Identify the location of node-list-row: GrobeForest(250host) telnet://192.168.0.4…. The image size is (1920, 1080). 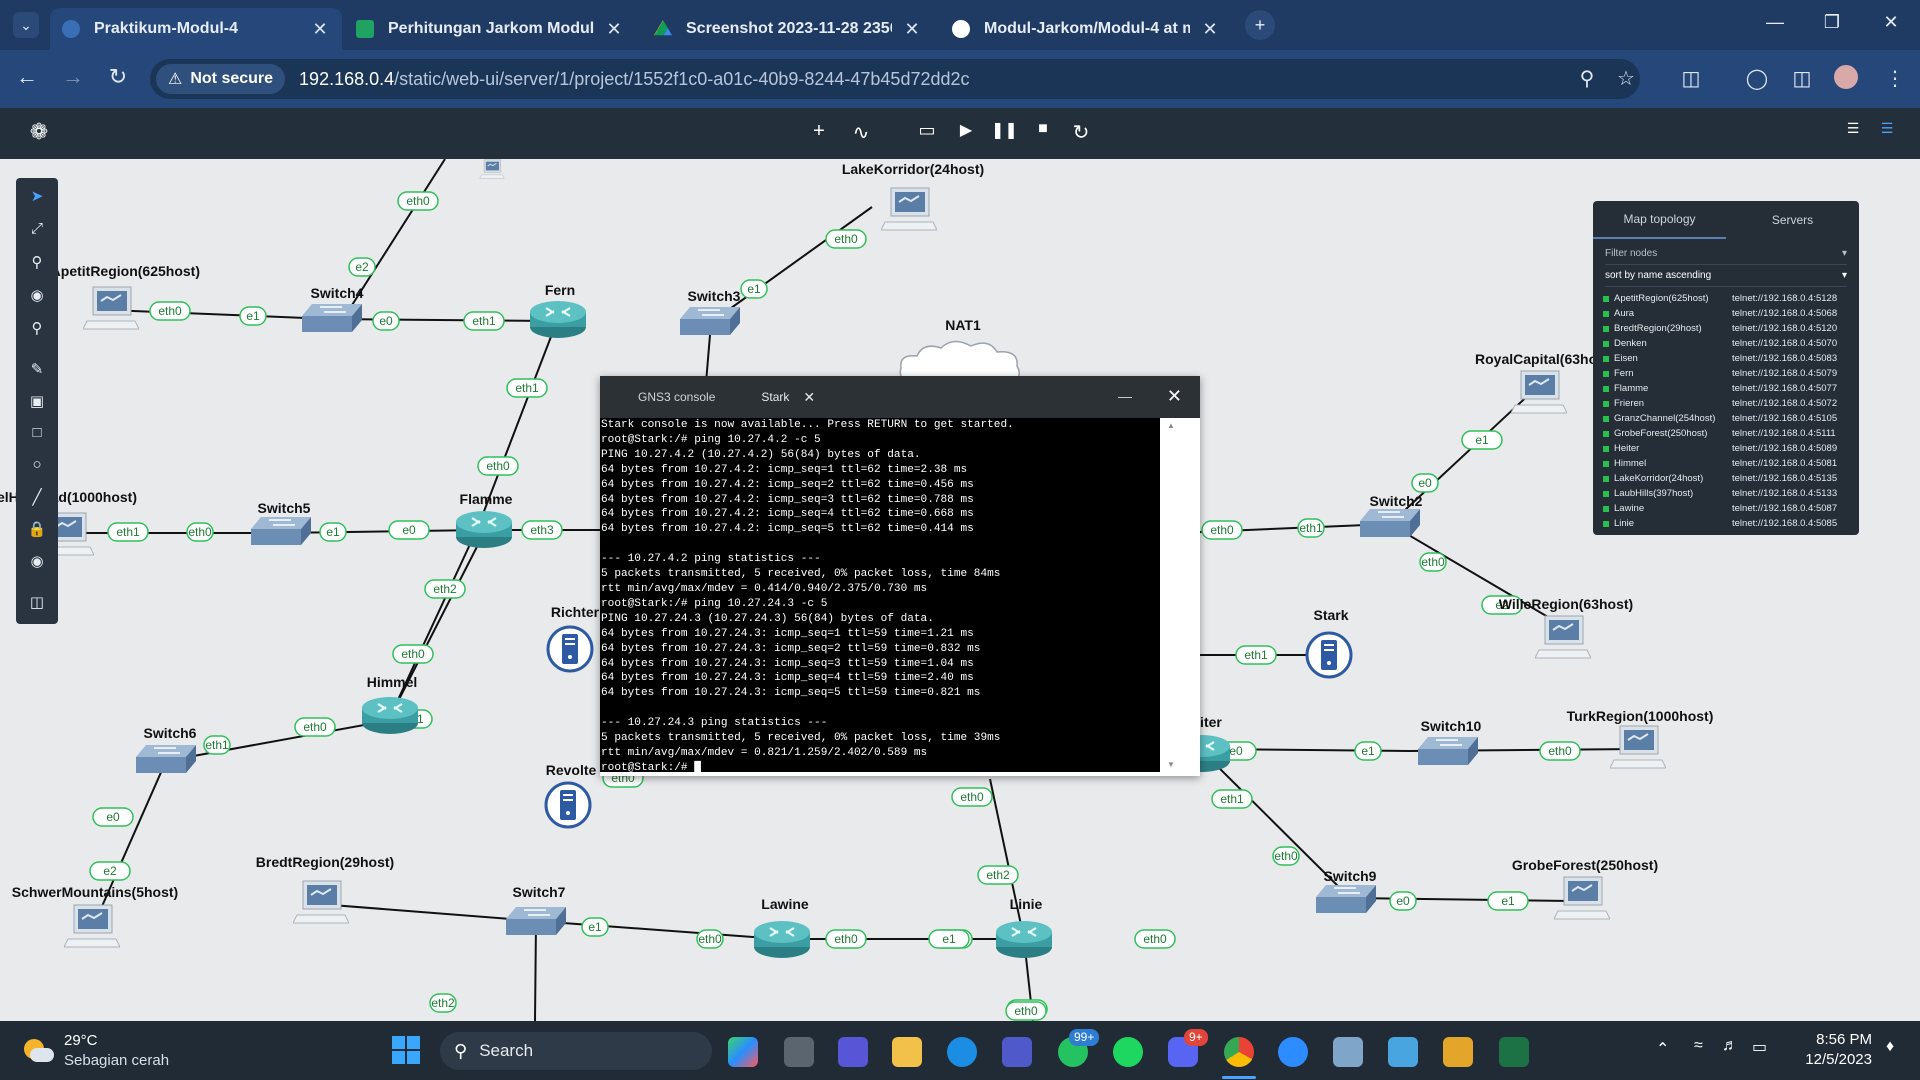
(1726, 433).